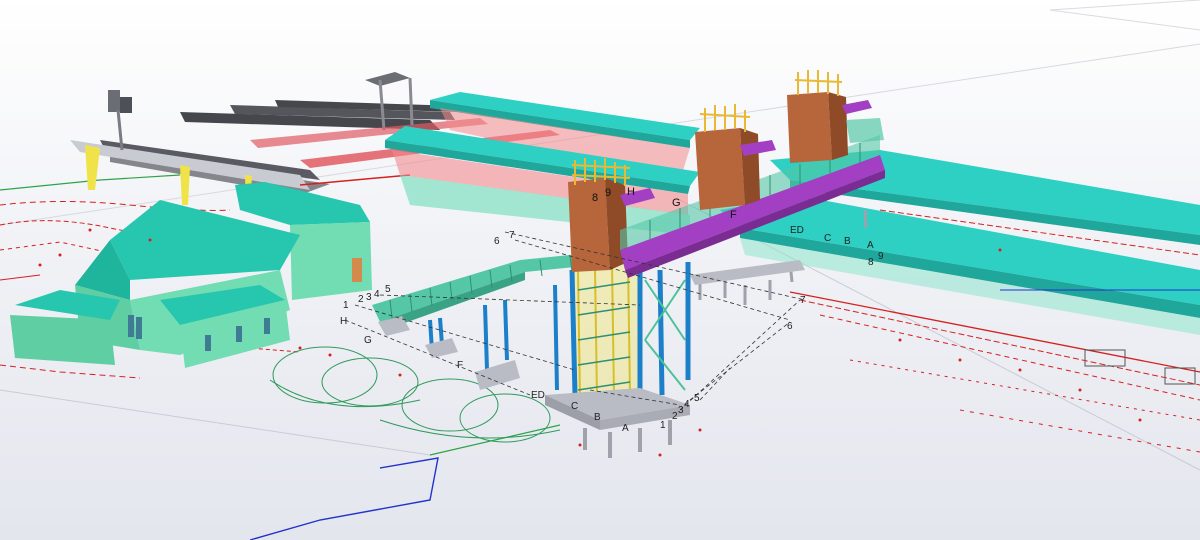 Image resolution: width=1200 pixels, height=540 pixels. What do you see at coordinates (790, 326) in the screenshot?
I see `grid-label-6-right: 6` at bounding box center [790, 326].